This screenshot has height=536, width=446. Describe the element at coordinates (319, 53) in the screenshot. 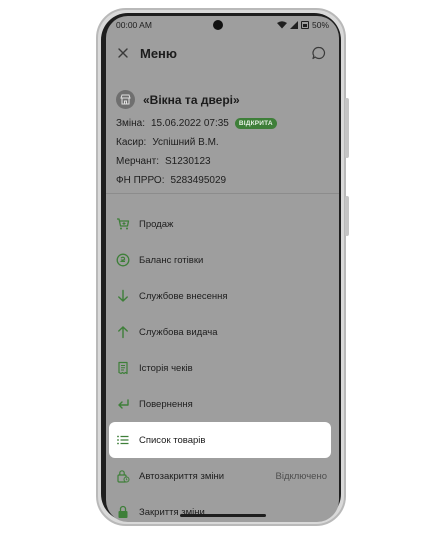

I see `chat-icon` at that location.